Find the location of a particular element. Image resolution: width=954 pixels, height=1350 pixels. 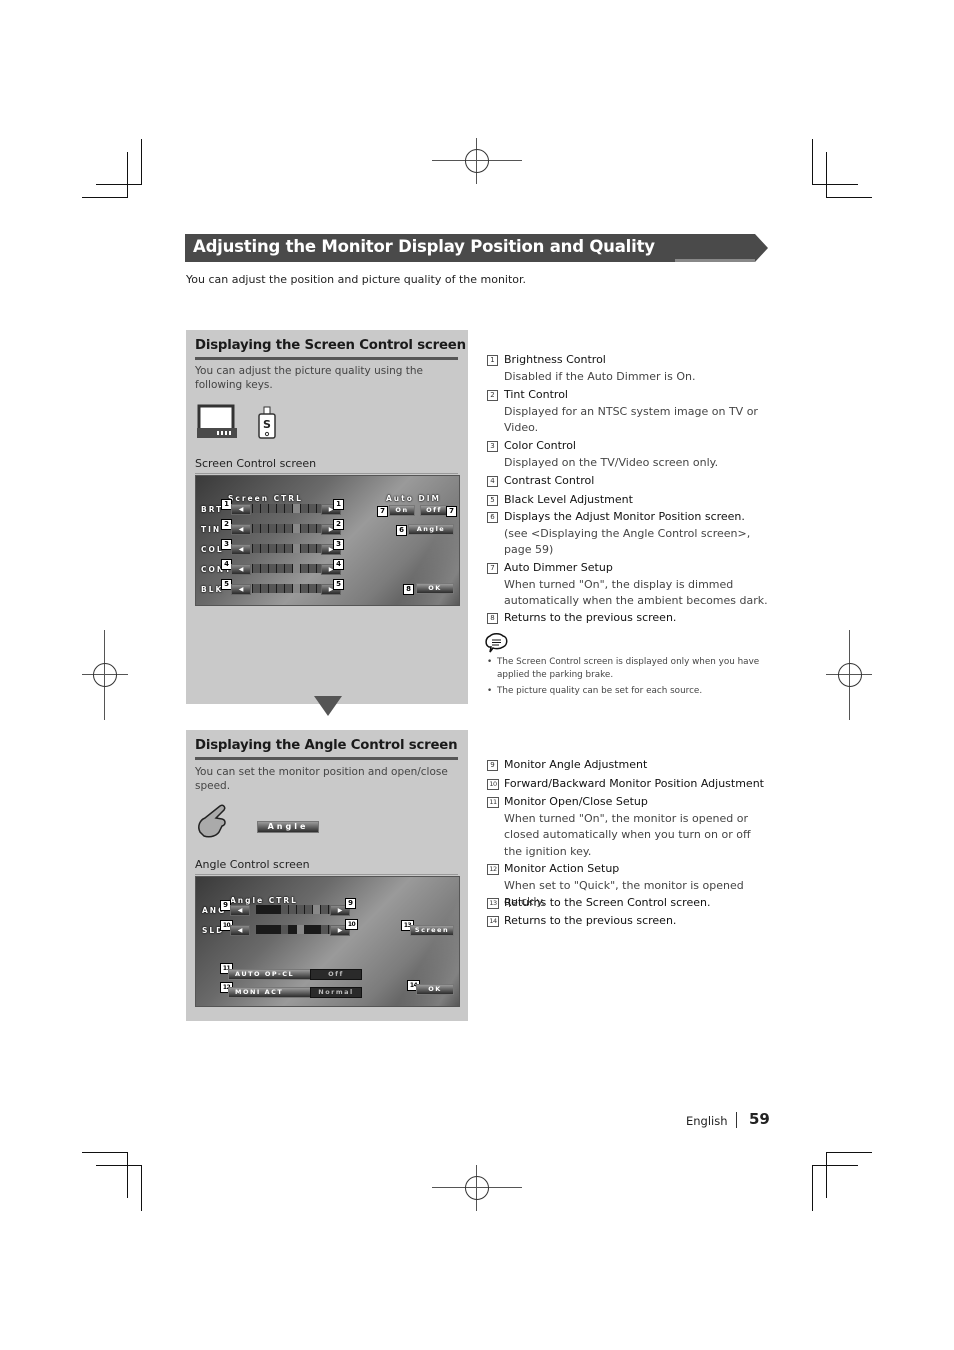

item-number-badge: 2 is located at coordinates (492, 395).